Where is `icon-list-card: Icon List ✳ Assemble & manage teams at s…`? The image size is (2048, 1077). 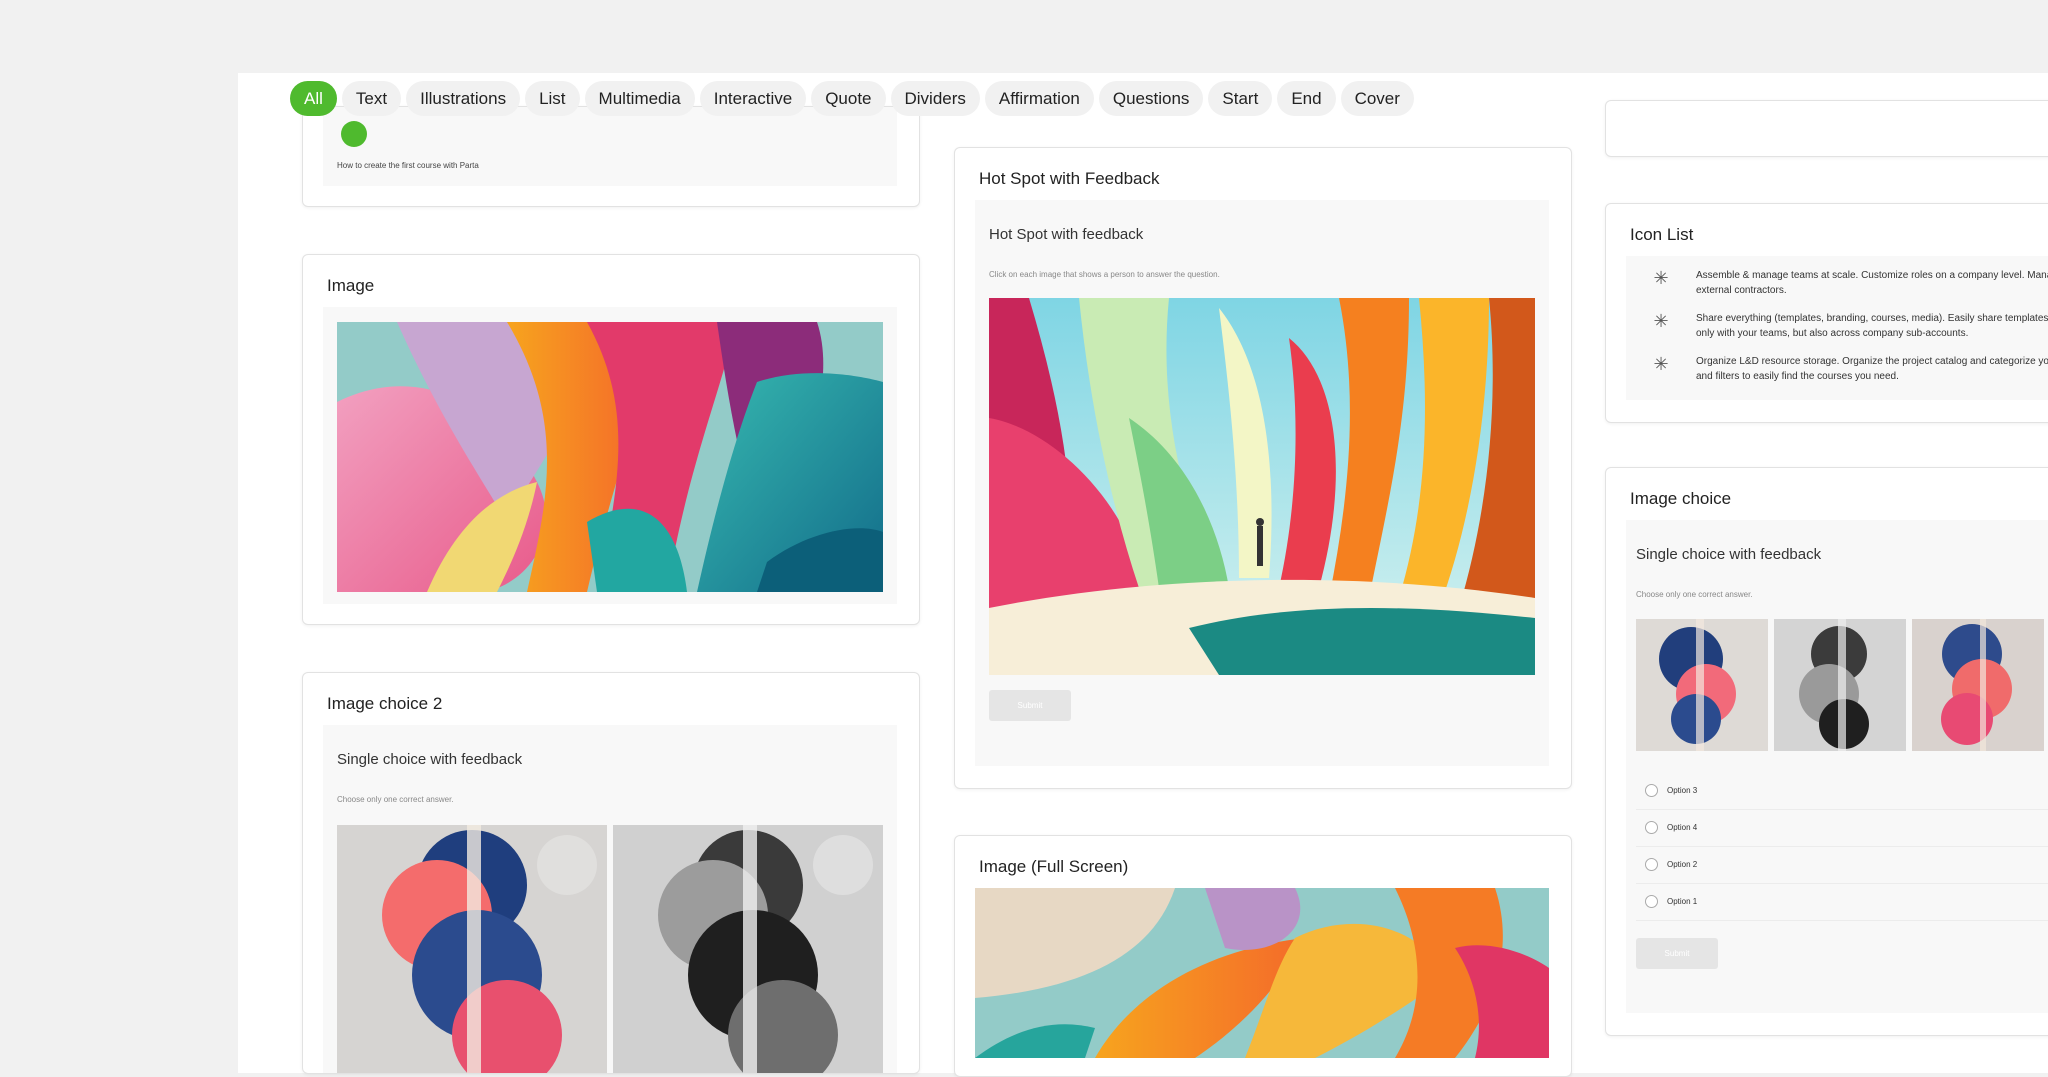 icon-list-card: Icon List ✳ Assemble & manage teams at s… is located at coordinates (1826, 313).